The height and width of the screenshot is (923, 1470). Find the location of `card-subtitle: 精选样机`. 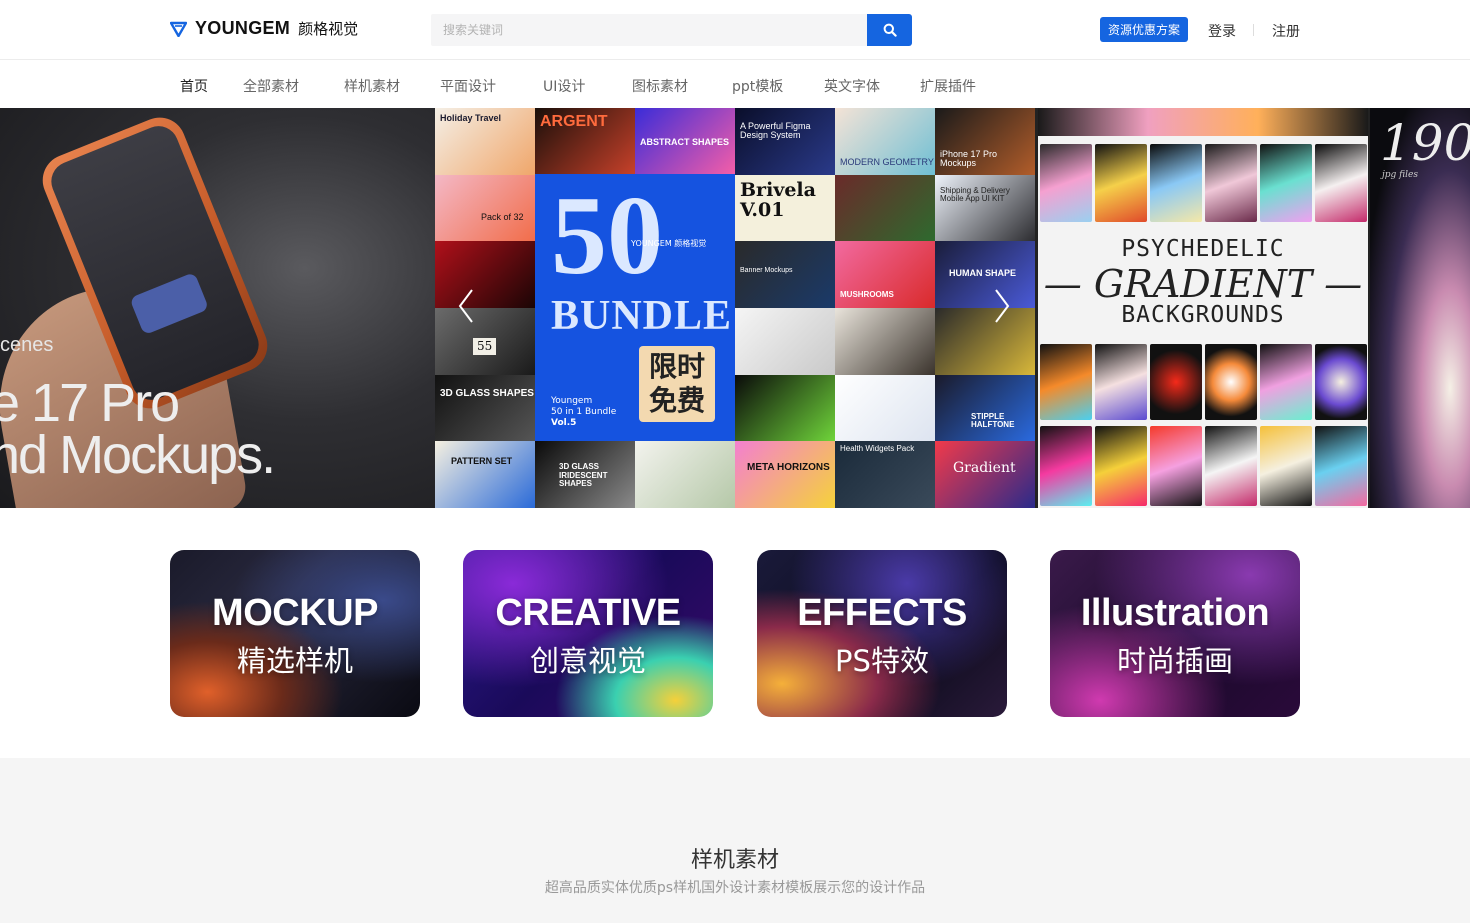

card-subtitle: 精选样机 is located at coordinates (294, 661).